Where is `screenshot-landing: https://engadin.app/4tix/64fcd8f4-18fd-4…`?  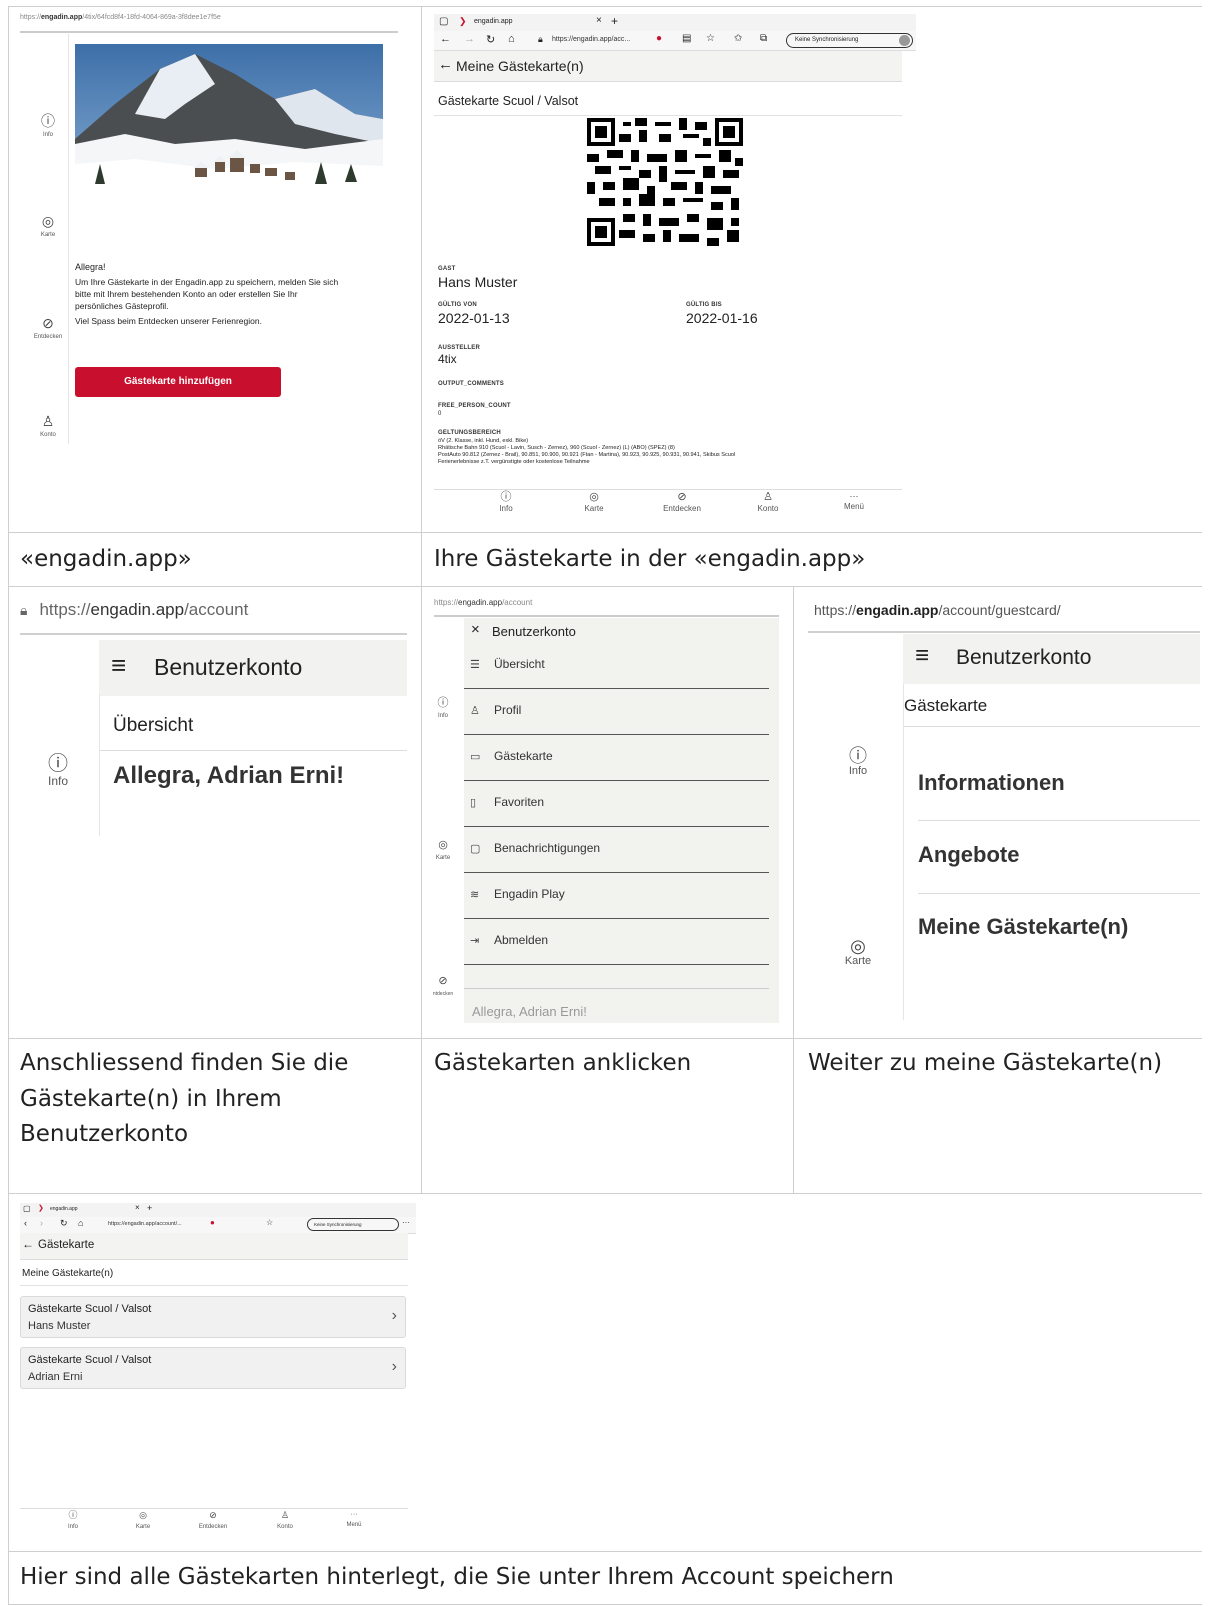 screenshot-landing: https://engadin.app/4tix/64fcd8f4-18fd-4… is located at coordinates (211, 229).